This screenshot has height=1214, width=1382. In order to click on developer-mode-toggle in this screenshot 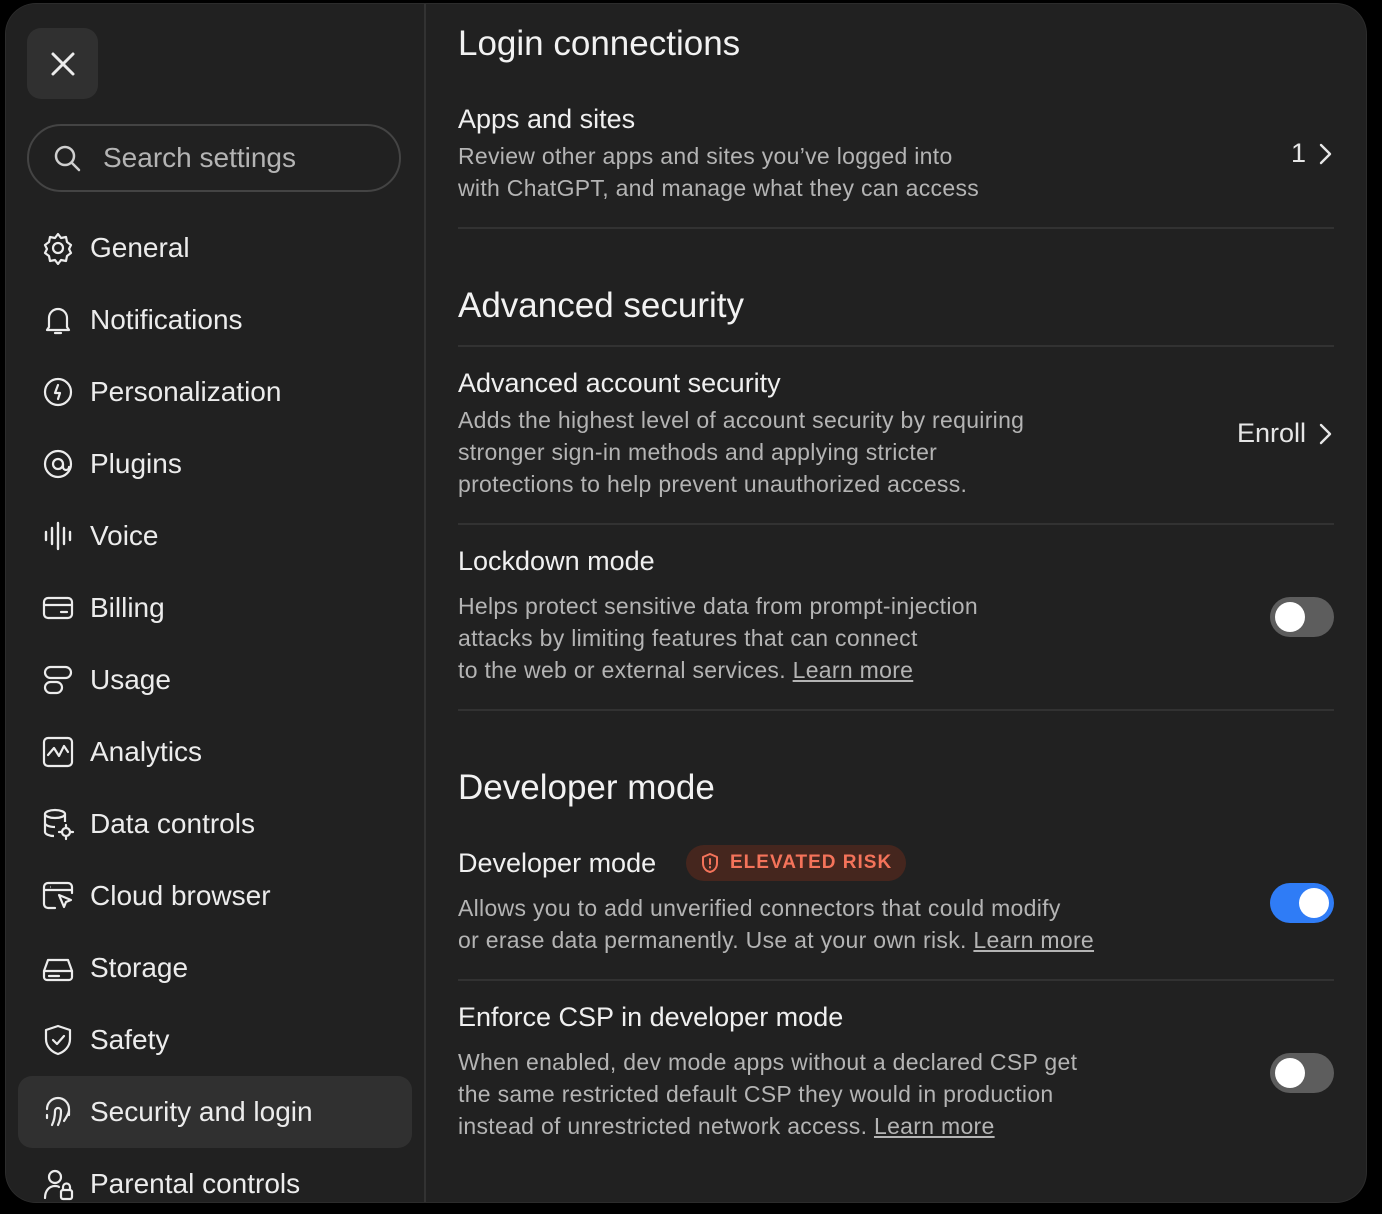, I will do `click(1302, 903)`.